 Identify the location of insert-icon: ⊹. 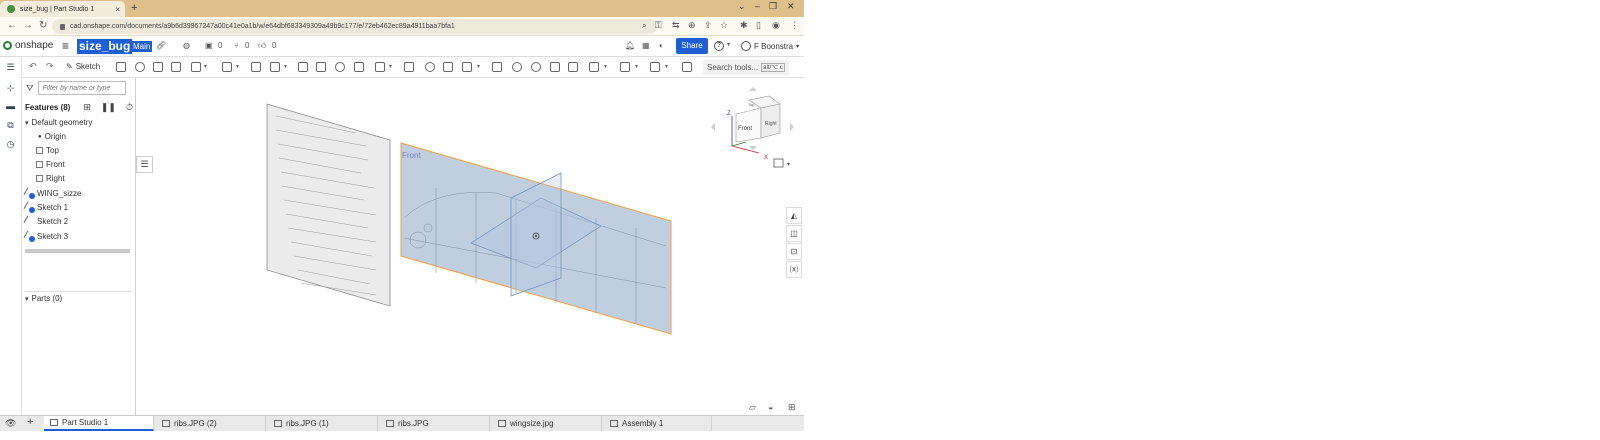
(10, 88).